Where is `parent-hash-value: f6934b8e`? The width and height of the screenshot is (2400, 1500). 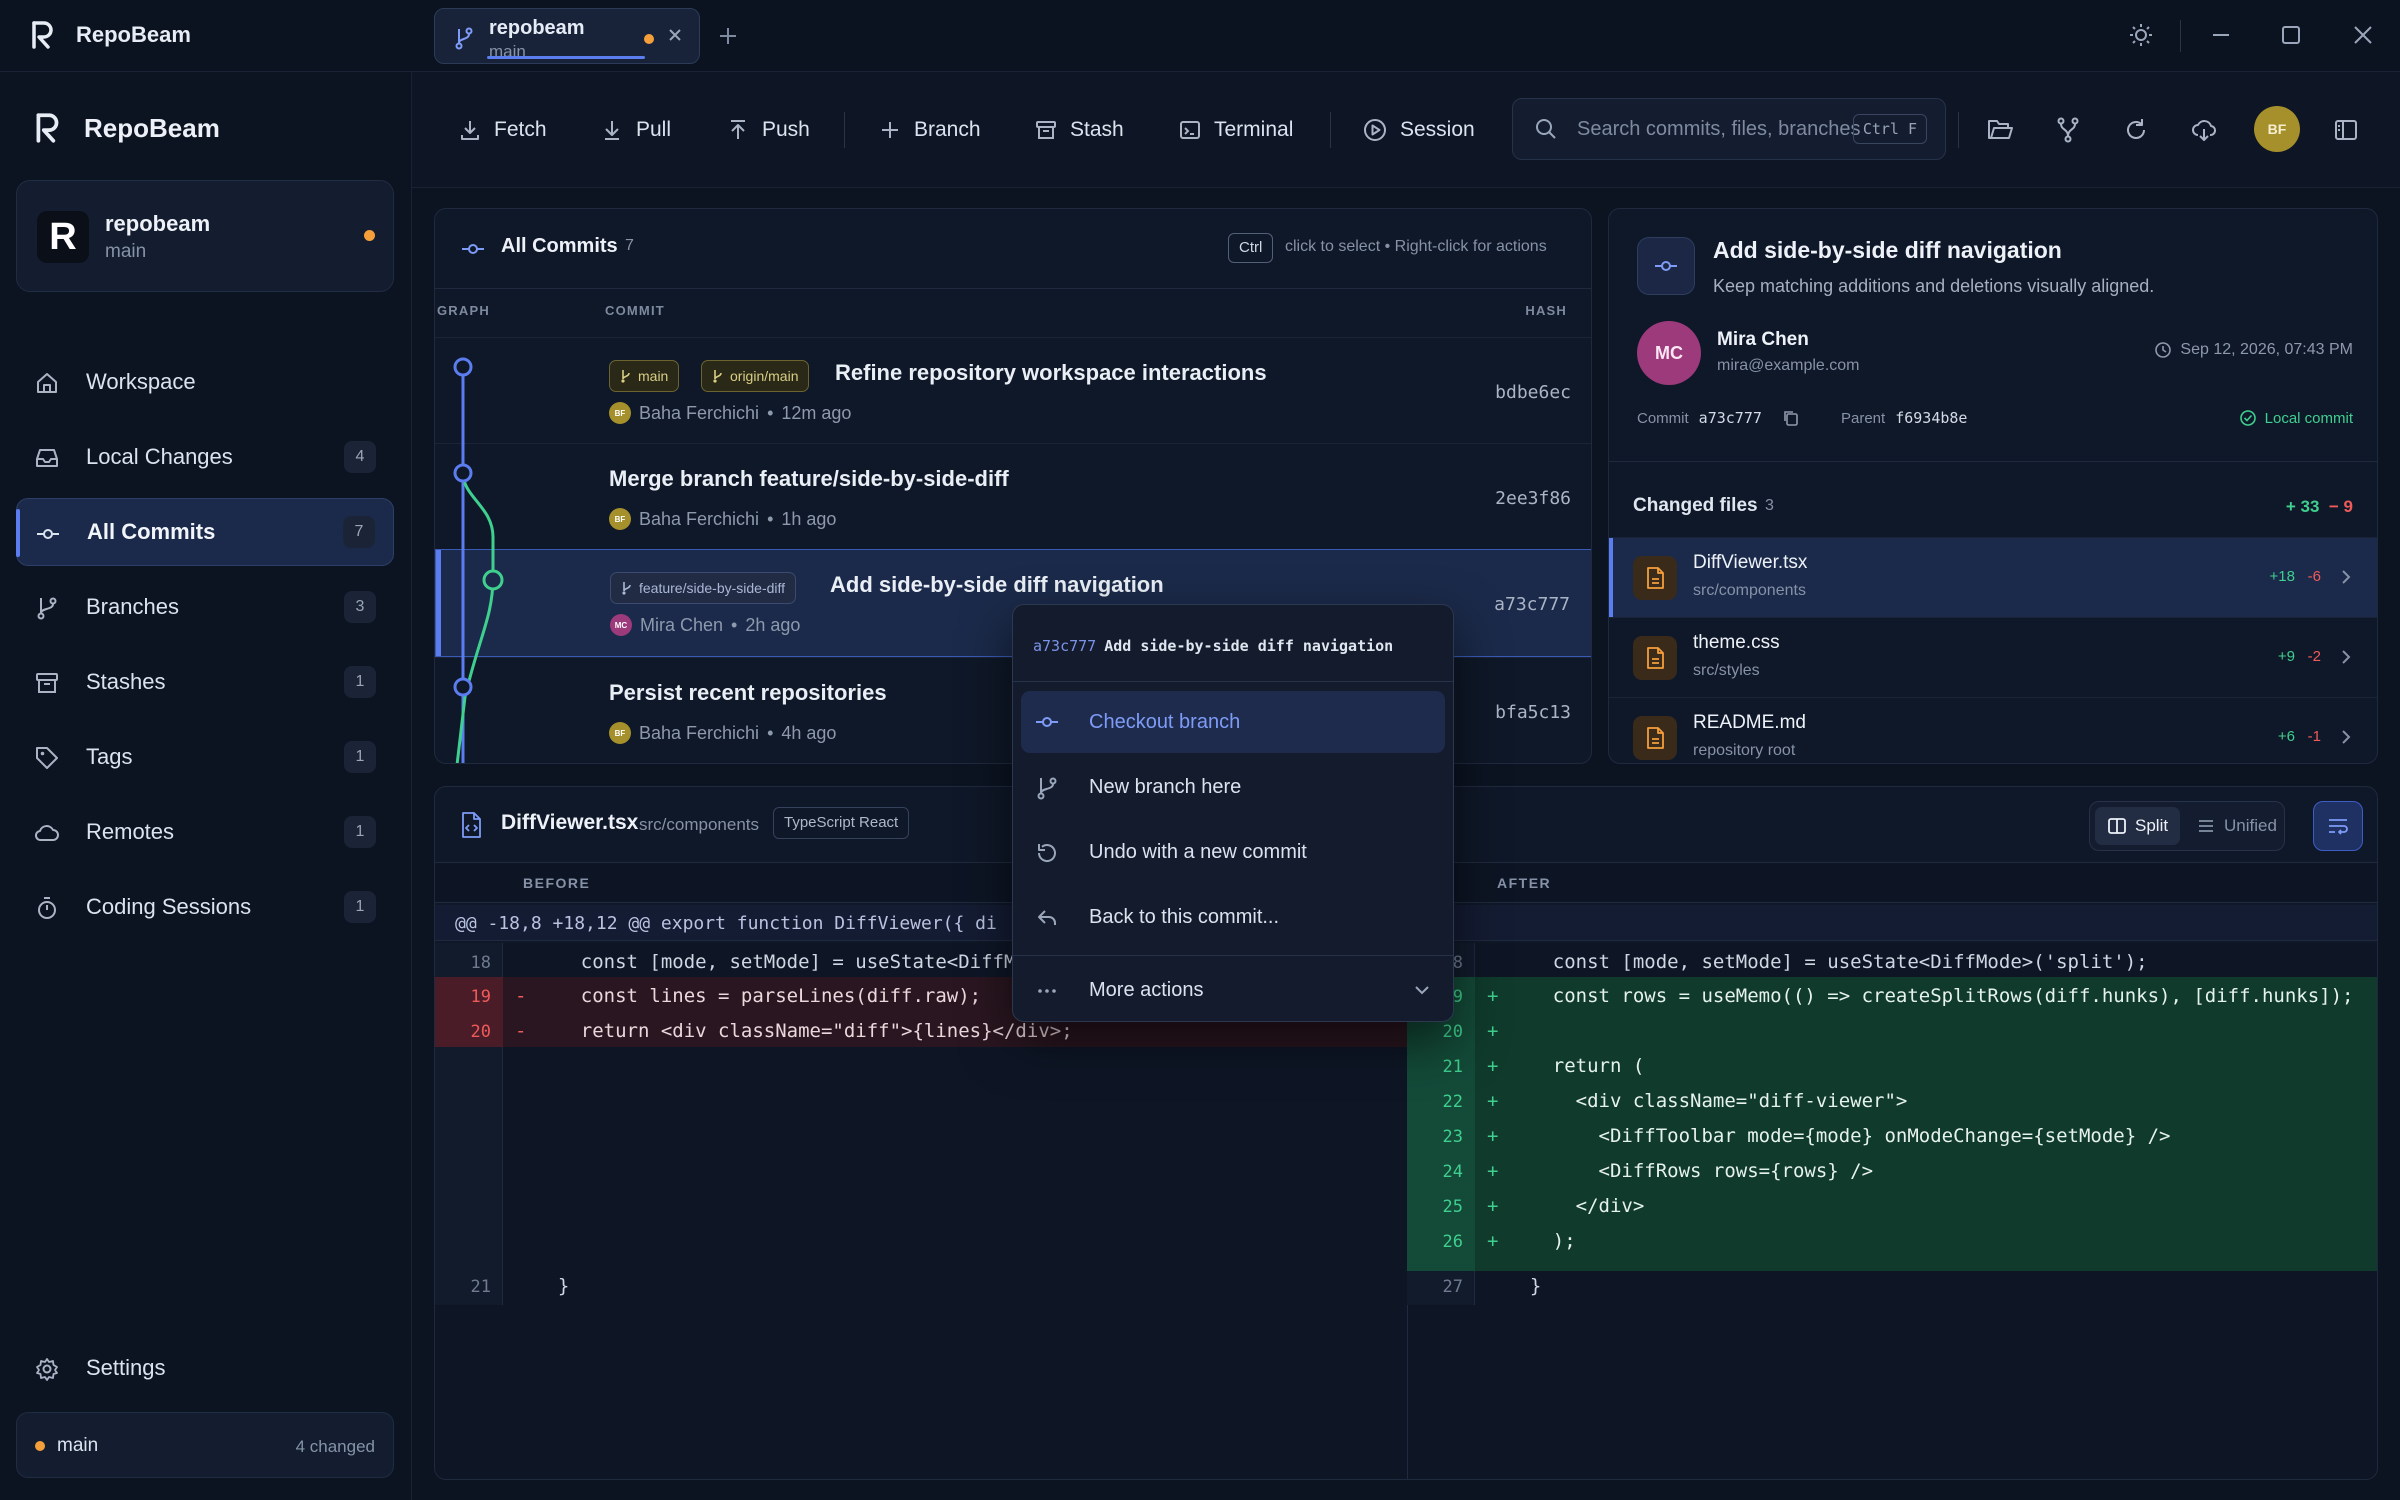
parent-hash-value: f6934b8e is located at coordinates (1931, 418).